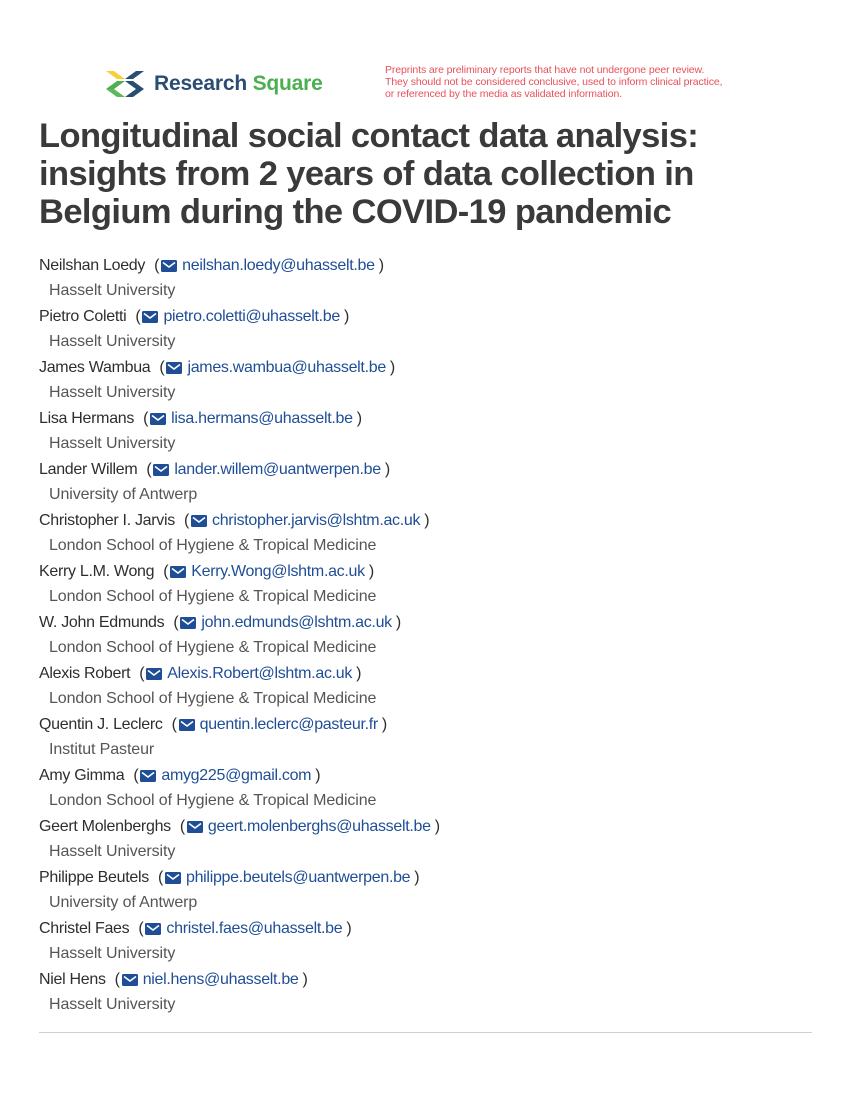 This screenshot has width=850, height=1100. Describe the element at coordinates (316, 521) in the screenshot. I see `author-email-link: christopher.jarvis@lshtm.ac.uk` at that location.